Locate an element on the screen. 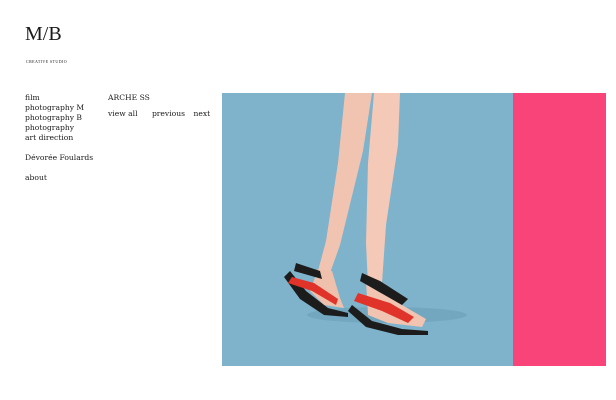  logo-mark: M/B is located at coordinates (43, 34).